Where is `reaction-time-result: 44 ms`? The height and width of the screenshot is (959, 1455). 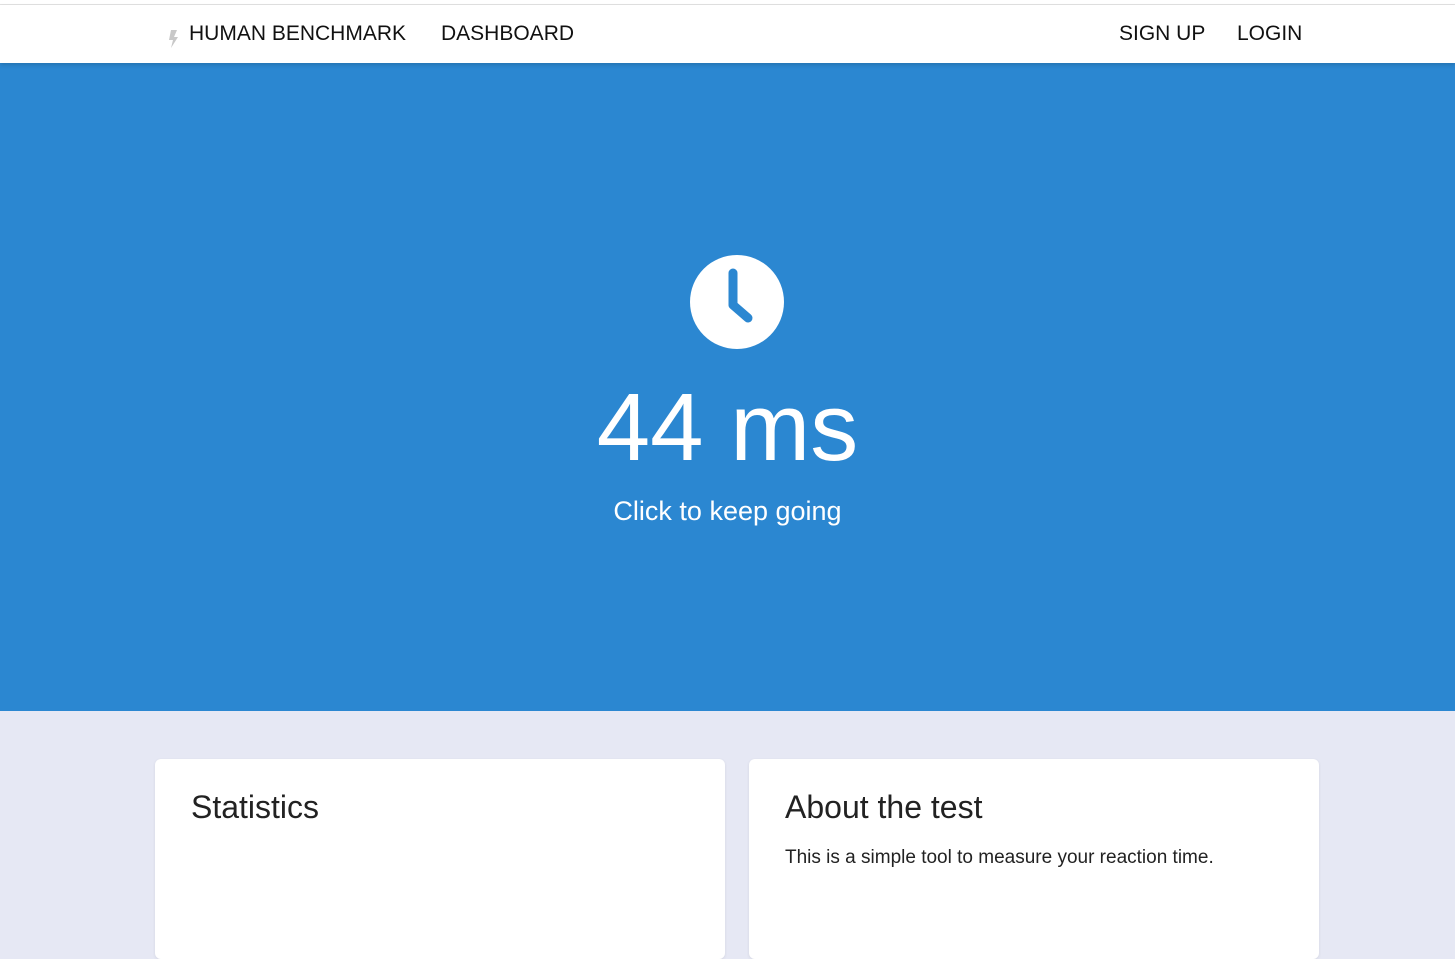 reaction-time-result: 44 ms is located at coordinates (727, 427).